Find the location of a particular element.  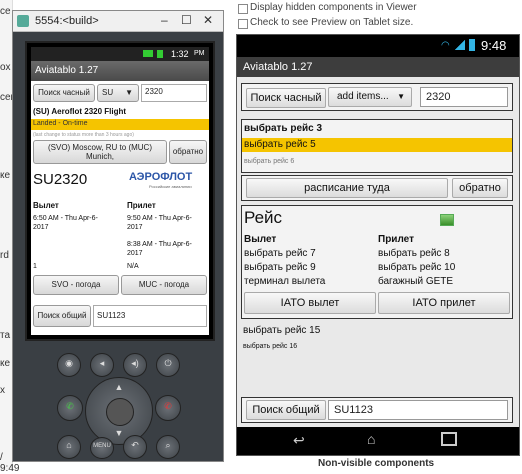

back-nav-icon: ↩ is located at coordinates (299, 440).